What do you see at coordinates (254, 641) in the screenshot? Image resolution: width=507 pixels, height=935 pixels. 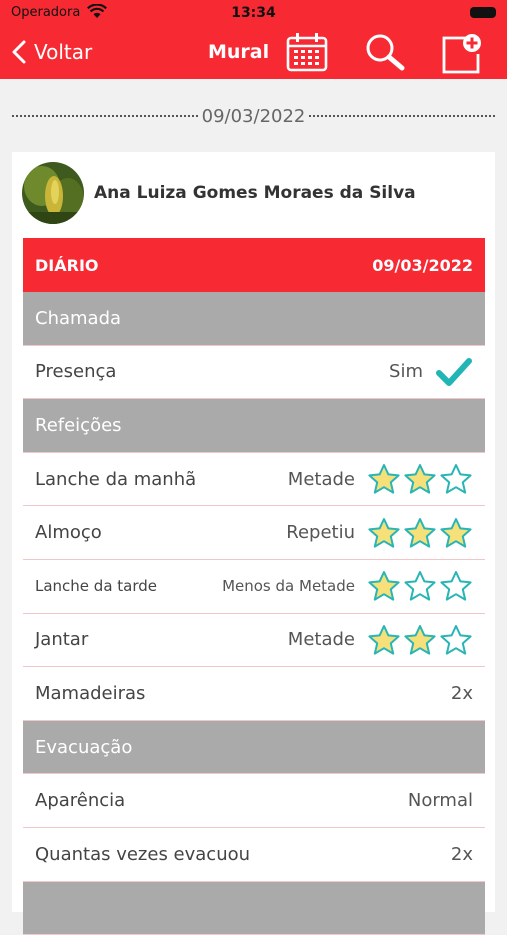 I see `row-meal: Jantar Metade` at bounding box center [254, 641].